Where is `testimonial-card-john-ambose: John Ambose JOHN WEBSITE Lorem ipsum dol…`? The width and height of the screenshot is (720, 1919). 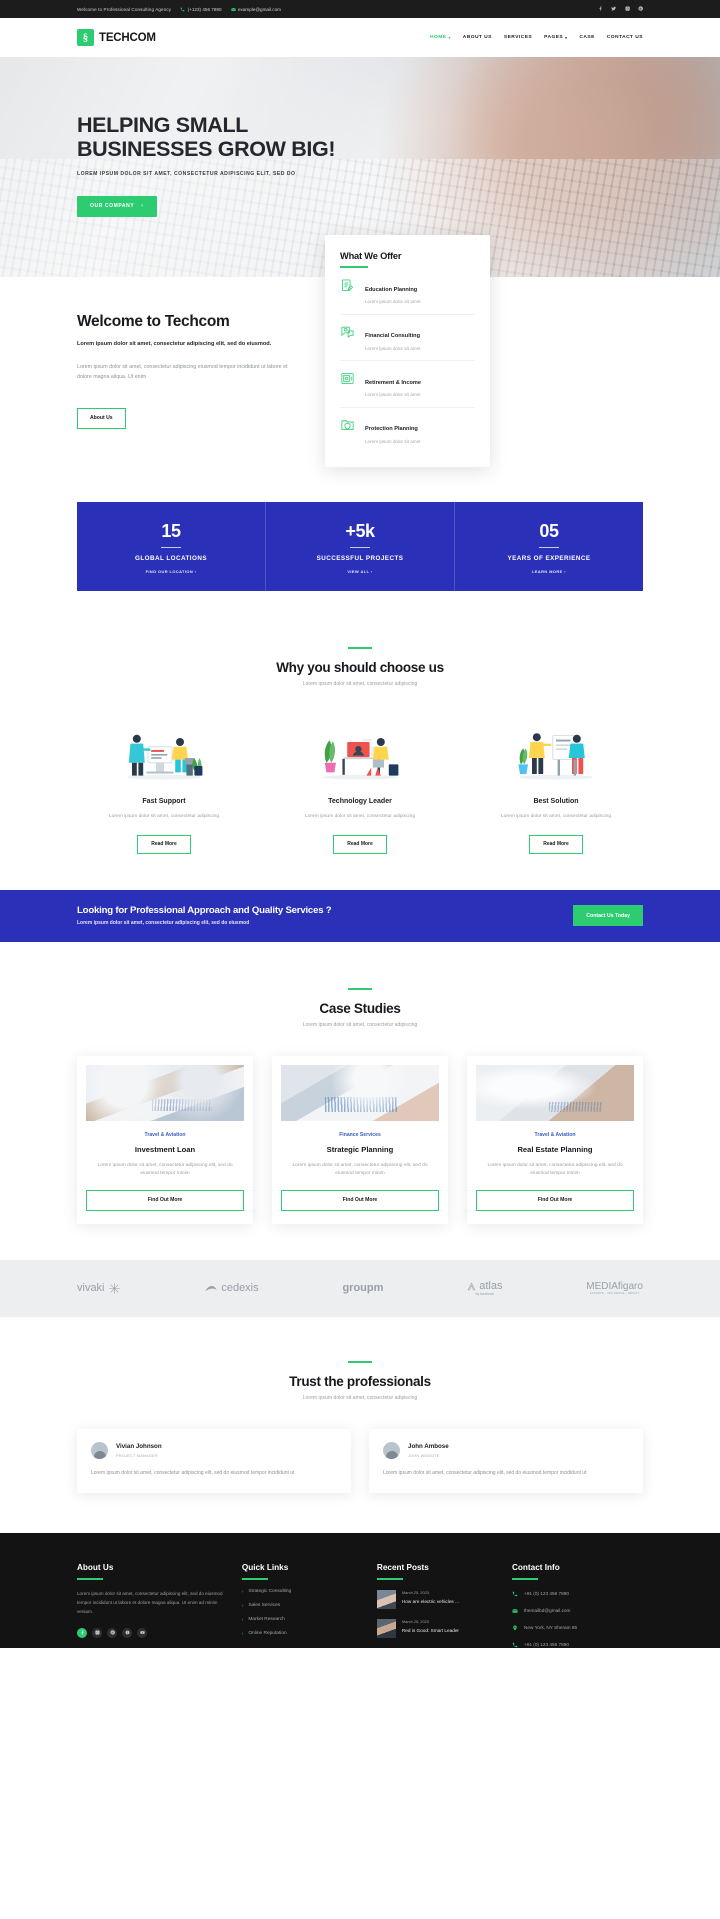
testimonial-card-john-ambose: John Ambose JOHN WEBSITE Lorem ipsum dol… is located at coordinates (506, 1461).